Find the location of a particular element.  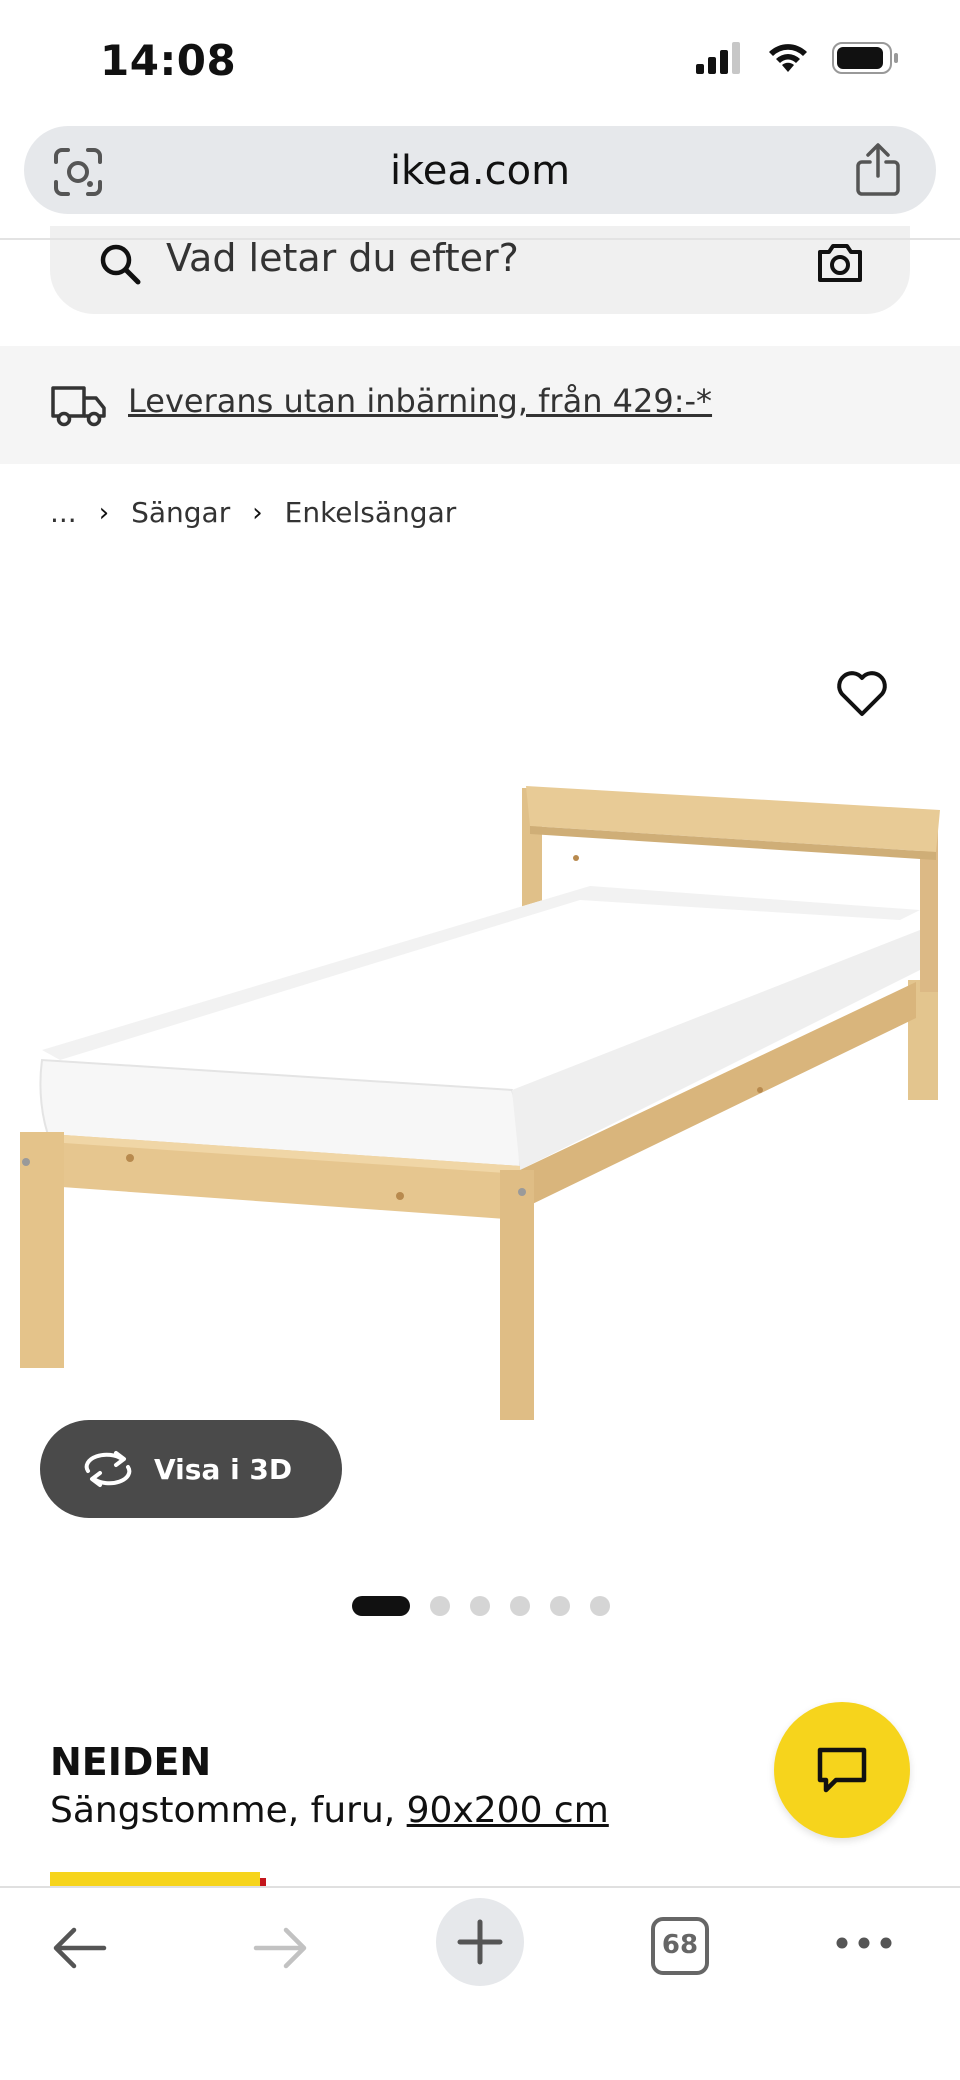

camera-icon is located at coordinates (840, 262).